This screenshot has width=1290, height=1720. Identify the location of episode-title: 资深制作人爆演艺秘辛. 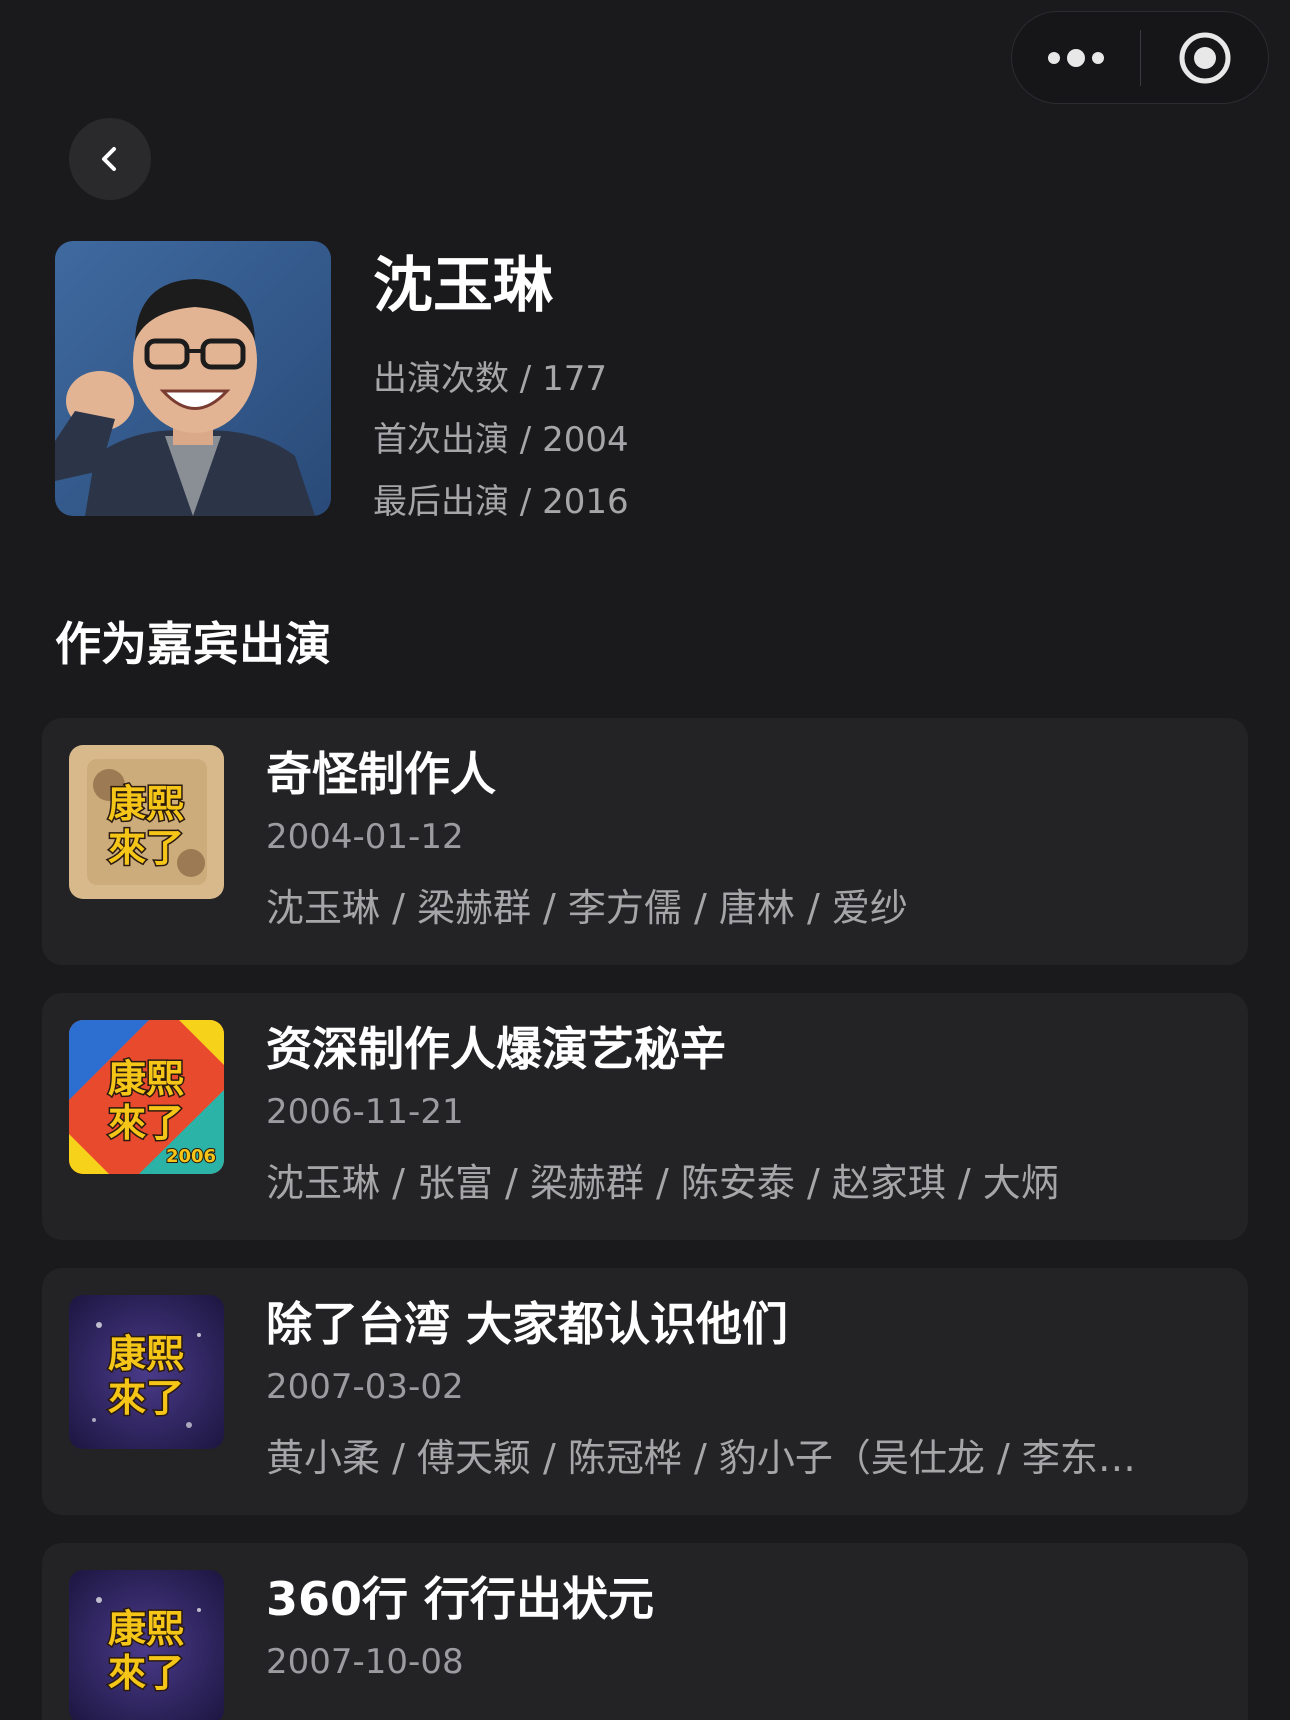
(496, 1049).